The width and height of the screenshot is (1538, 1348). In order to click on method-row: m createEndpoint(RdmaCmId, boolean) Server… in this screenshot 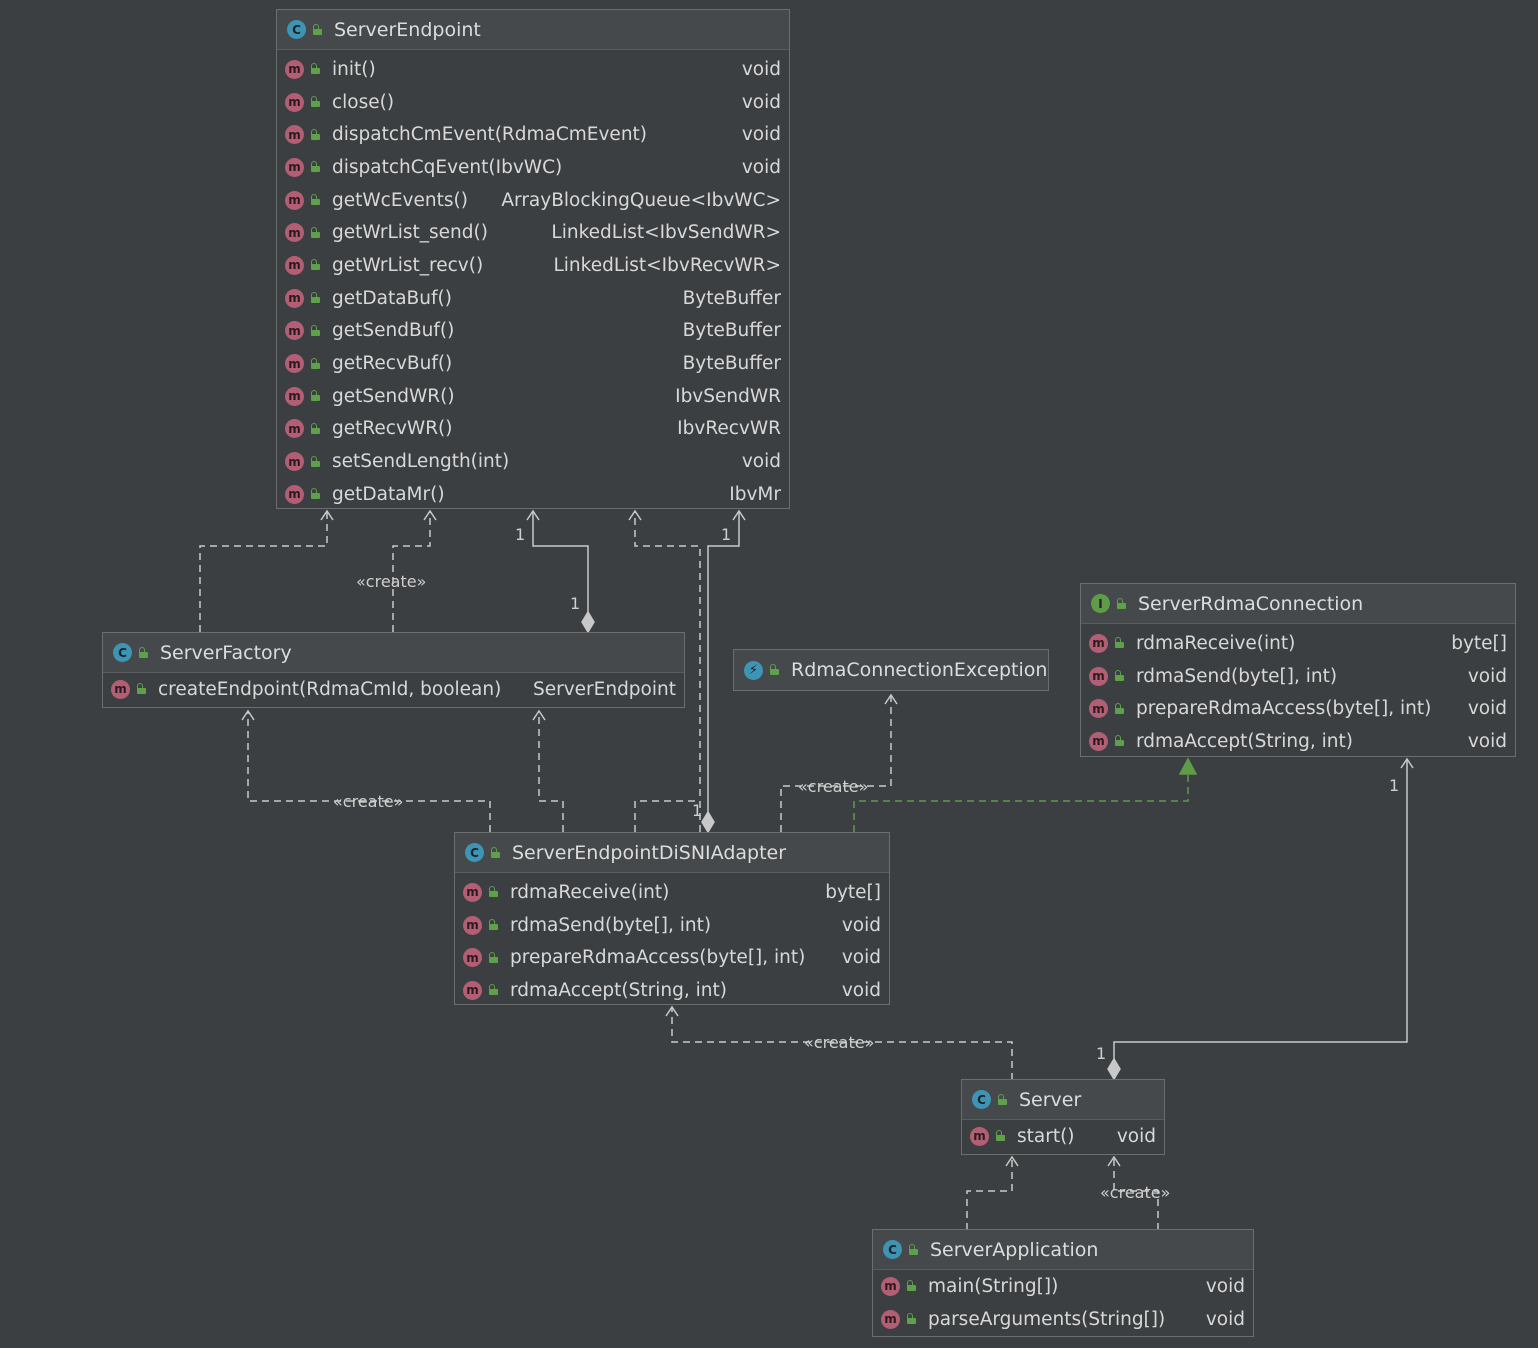, I will do `click(393, 689)`.